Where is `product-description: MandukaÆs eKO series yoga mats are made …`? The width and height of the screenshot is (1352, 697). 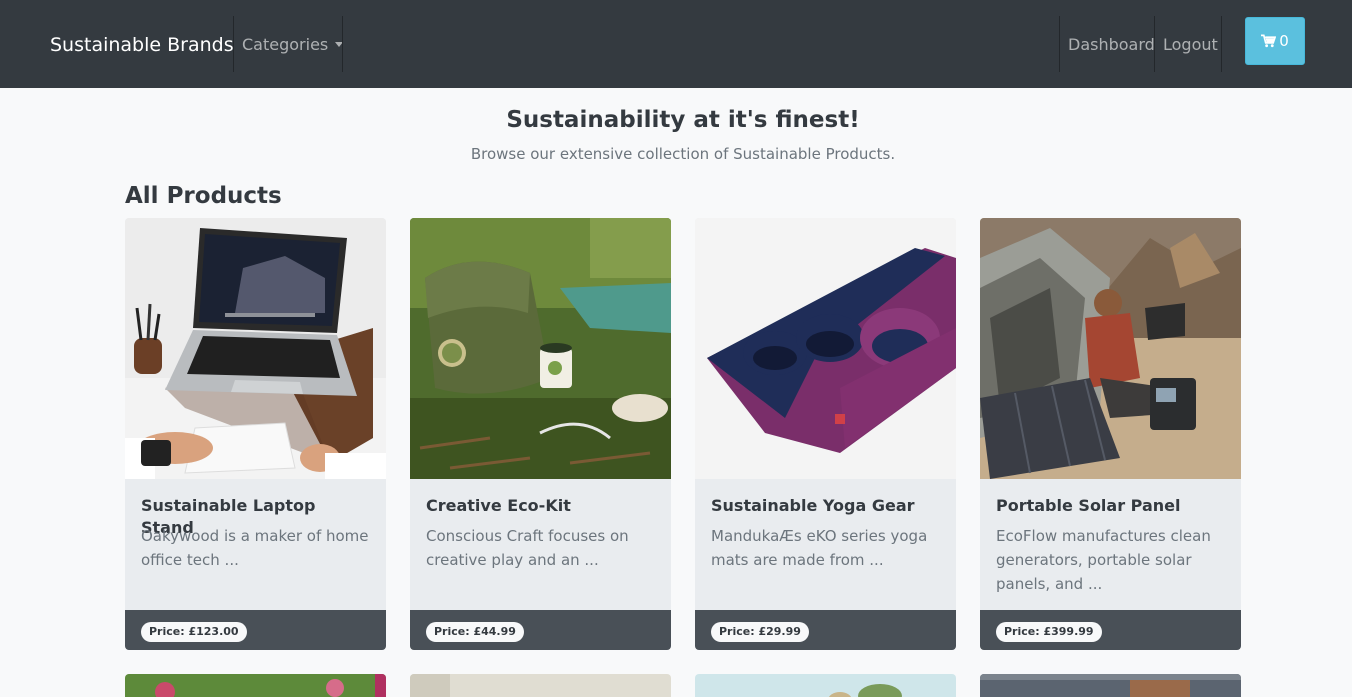 product-description: MandukaÆs eKO series yoga mats are made … is located at coordinates (819, 548).